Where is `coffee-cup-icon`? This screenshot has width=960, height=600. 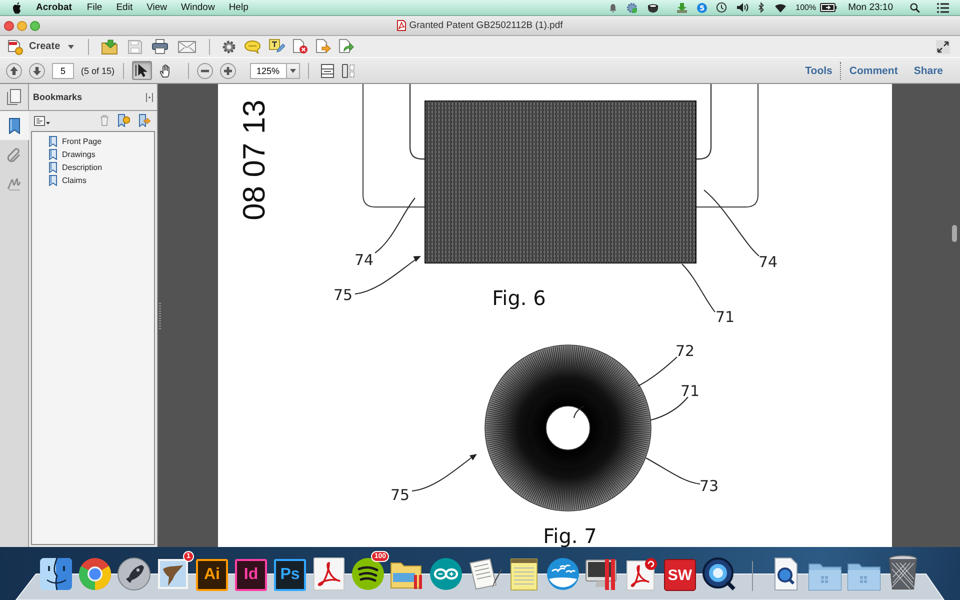
coffee-cup-icon is located at coordinates (652, 7).